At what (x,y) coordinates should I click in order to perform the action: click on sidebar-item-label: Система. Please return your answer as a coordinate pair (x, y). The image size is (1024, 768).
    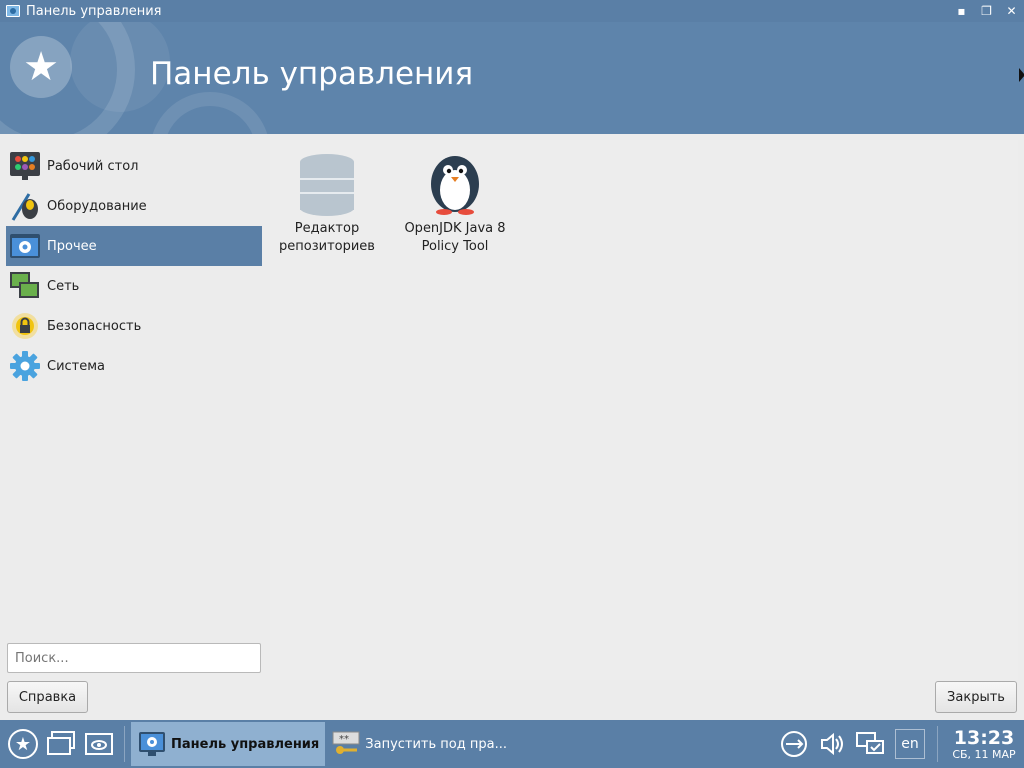
    Looking at the image, I should click on (76, 366).